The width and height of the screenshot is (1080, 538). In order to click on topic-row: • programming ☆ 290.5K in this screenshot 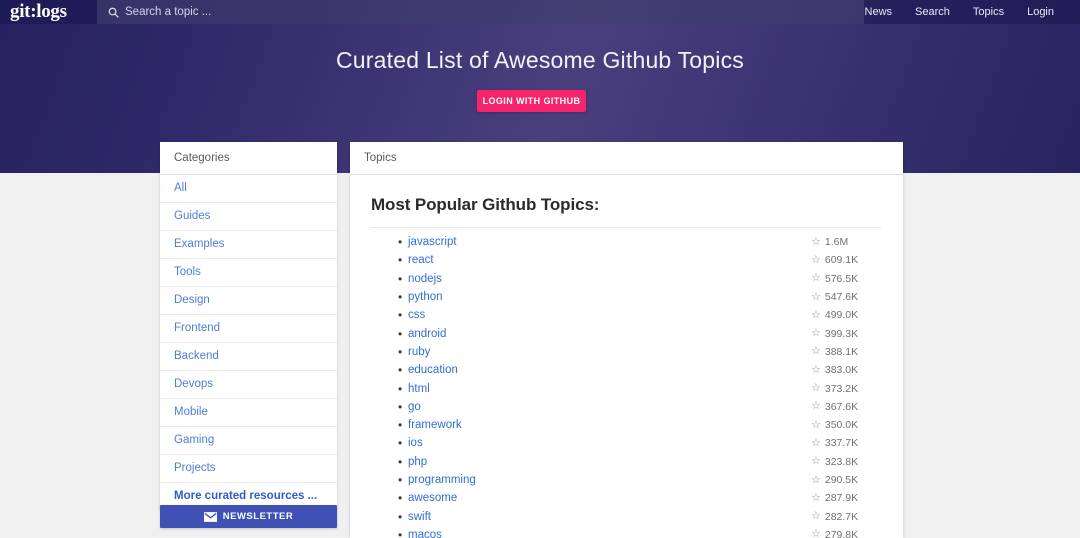, I will do `click(625, 480)`.